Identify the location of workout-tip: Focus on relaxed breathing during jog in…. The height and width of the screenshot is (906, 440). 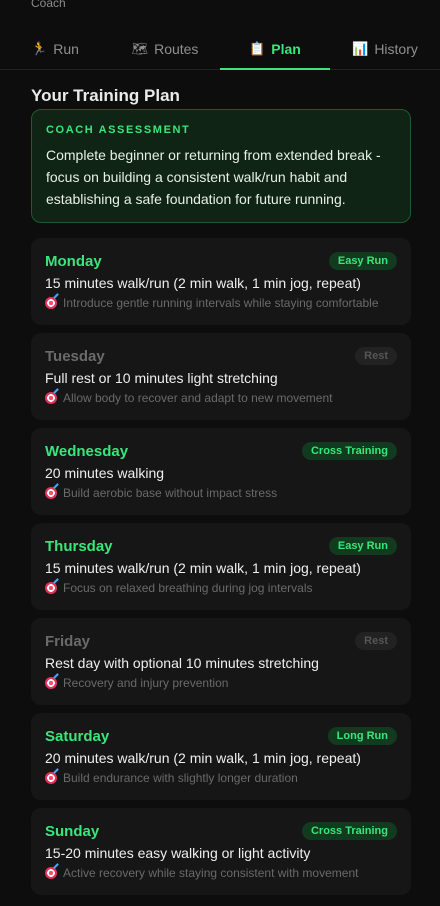
(188, 588).